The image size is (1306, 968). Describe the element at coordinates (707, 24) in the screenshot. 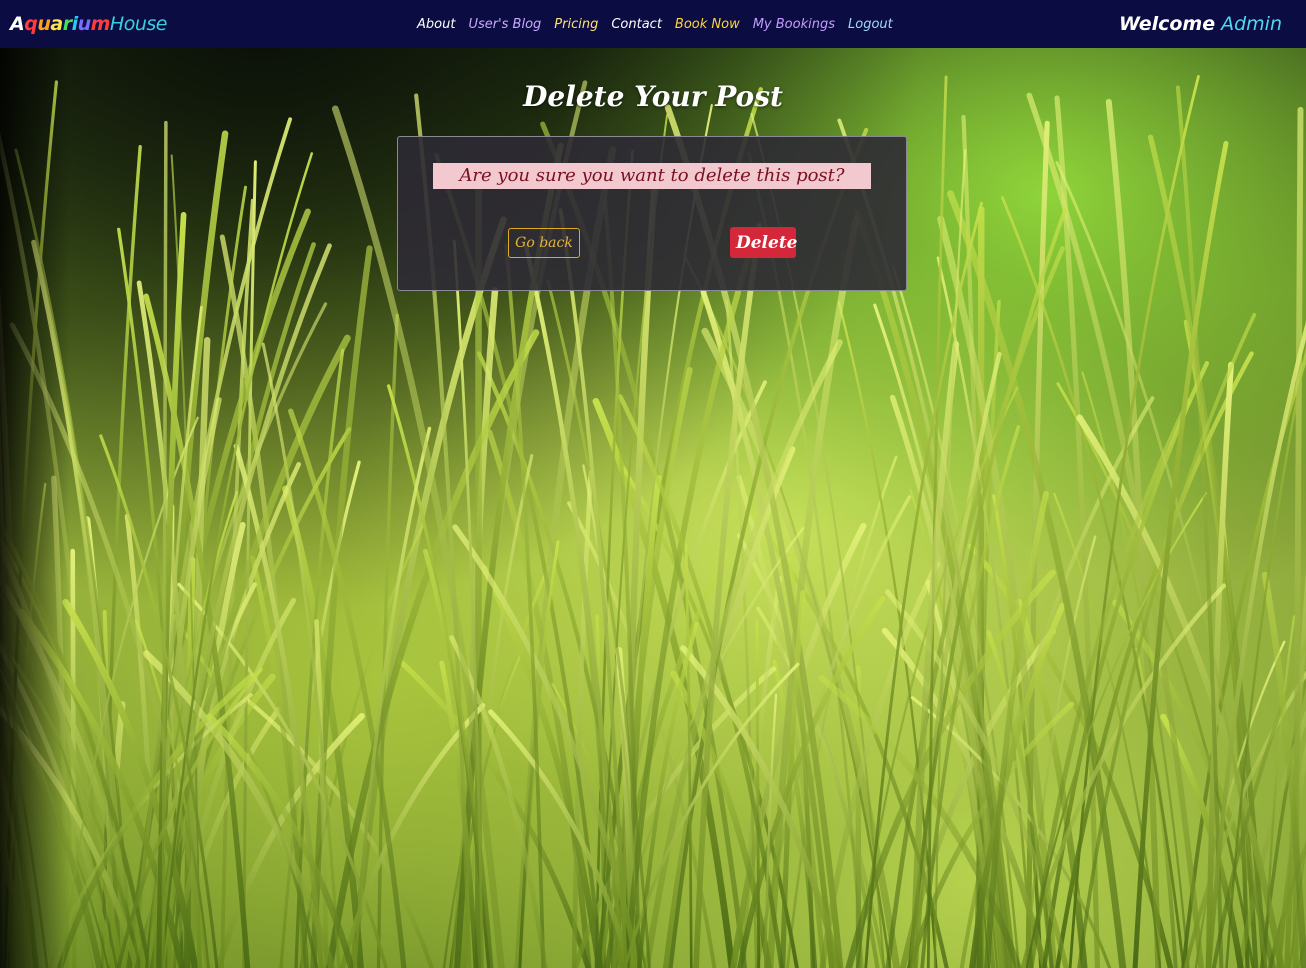

I see `nav-link-book-now: Book Now` at that location.